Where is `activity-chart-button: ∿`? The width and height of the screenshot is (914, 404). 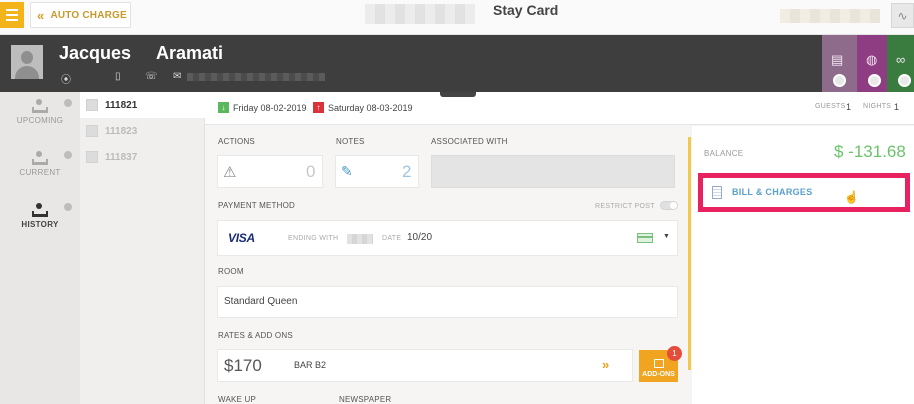 activity-chart-button: ∿ is located at coordinates (902, 15).